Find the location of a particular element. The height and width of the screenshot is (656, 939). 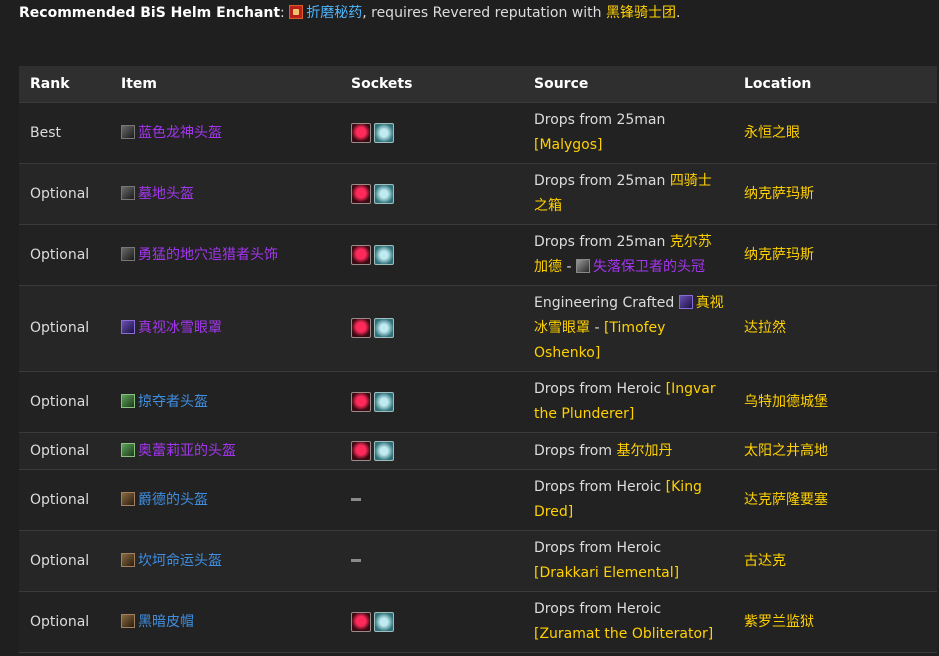

item-link: 勇猛的地穴追猎者头饰 is located at coordinates (208, 255).